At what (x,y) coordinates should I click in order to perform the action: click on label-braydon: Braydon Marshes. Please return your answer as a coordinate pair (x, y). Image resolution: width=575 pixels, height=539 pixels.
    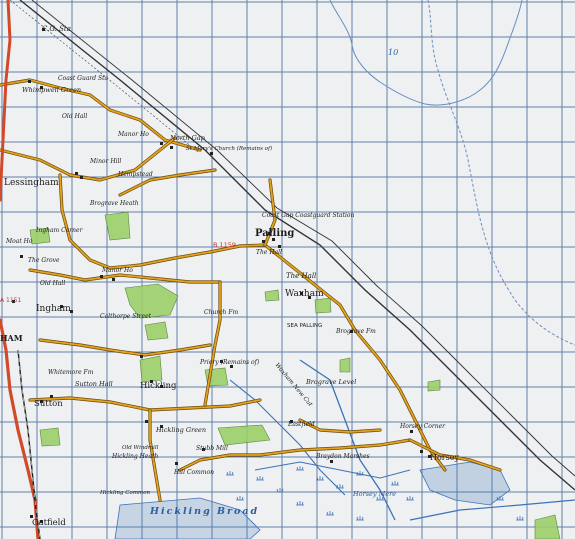
    Looking at the image, I should click on (342, 456).